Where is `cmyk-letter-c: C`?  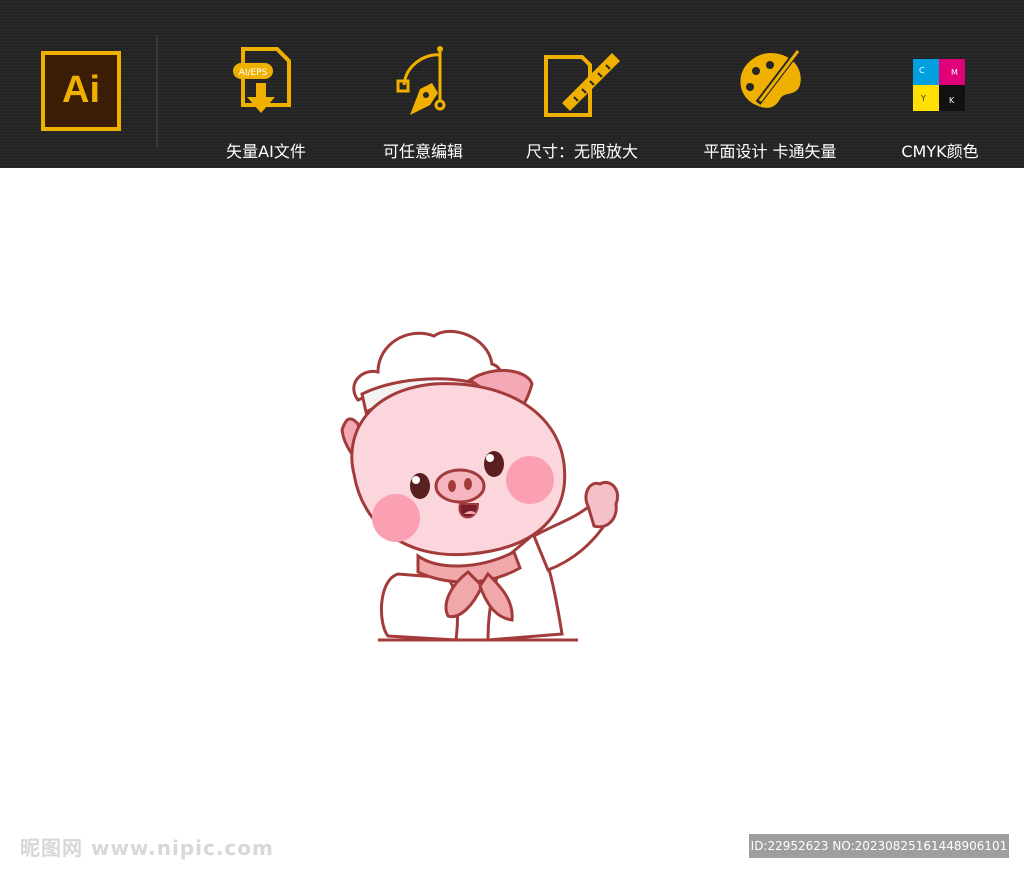
cmyk-letter-c: C is located at coordinates (922, 70).